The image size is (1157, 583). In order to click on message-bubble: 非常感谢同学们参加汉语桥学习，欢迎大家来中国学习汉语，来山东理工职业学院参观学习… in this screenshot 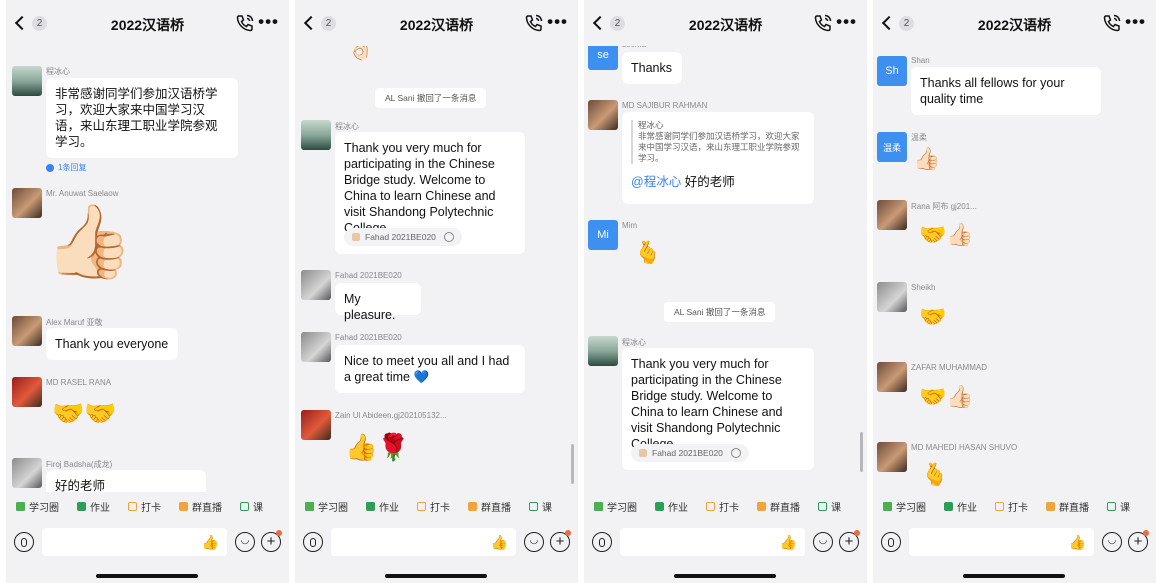, I will do `click(142, 118)`.